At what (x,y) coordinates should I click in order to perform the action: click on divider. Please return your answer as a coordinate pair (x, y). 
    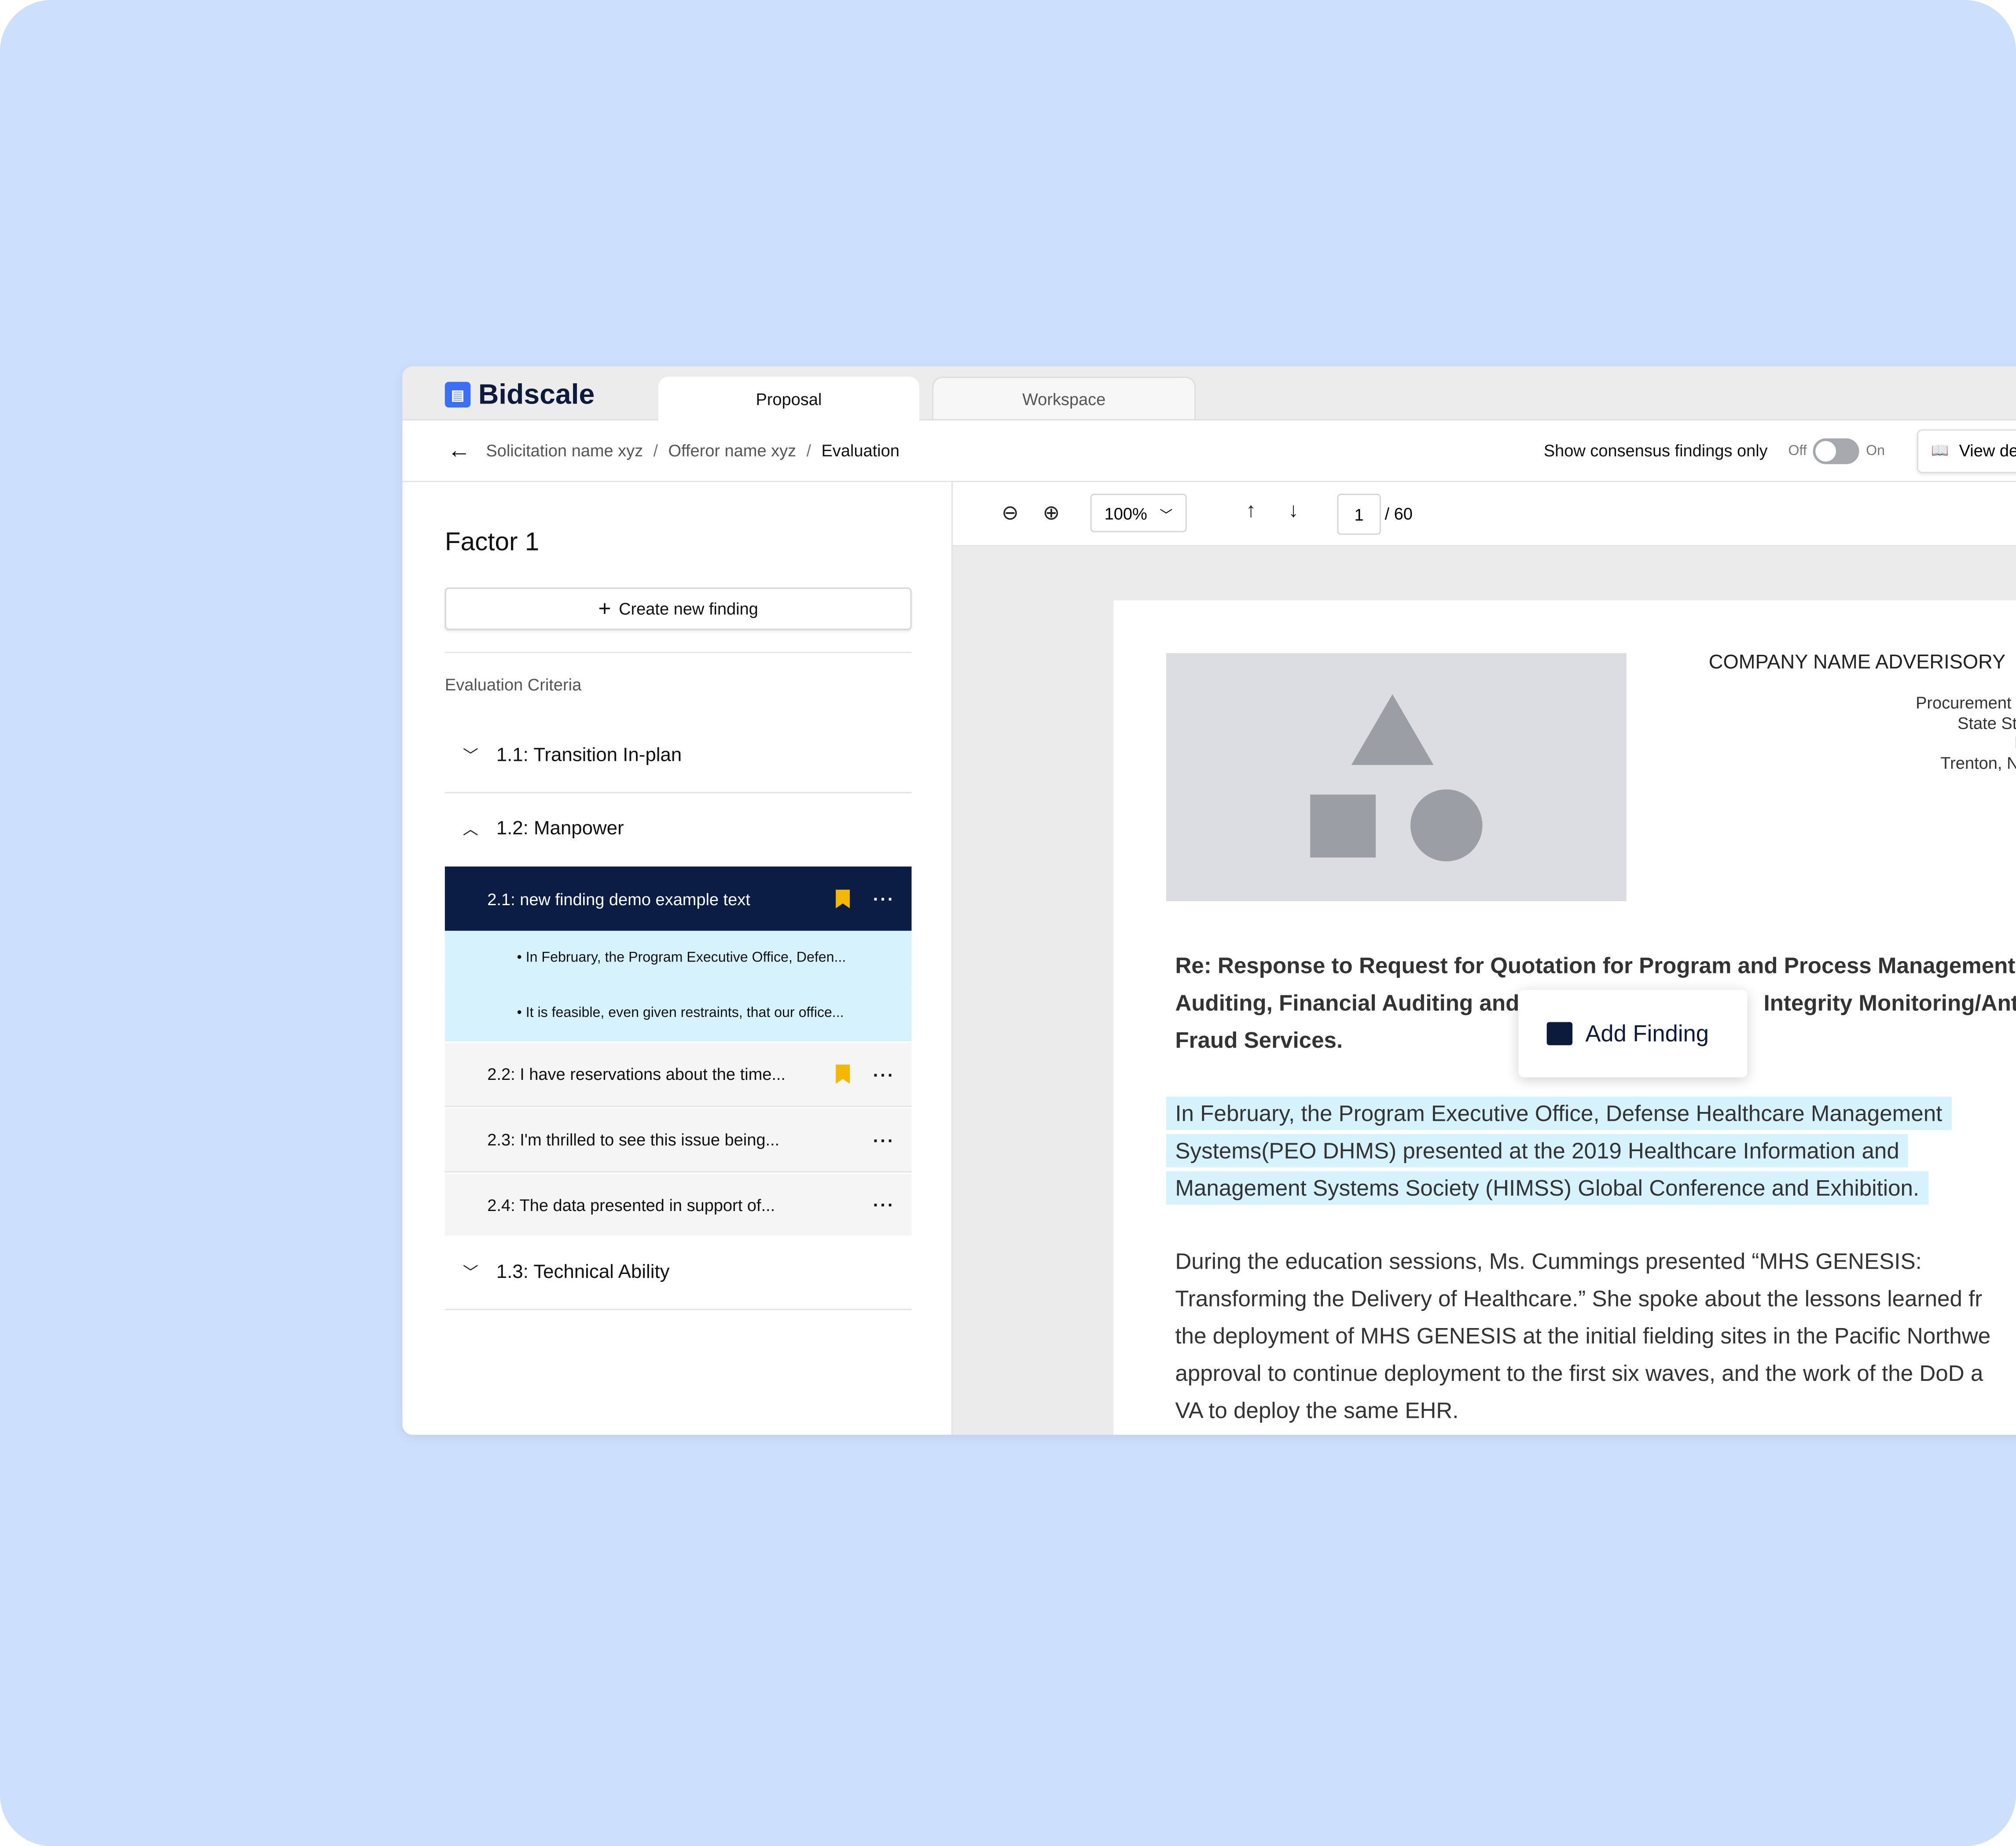
    Looking at the image, I should click on (678, 652).